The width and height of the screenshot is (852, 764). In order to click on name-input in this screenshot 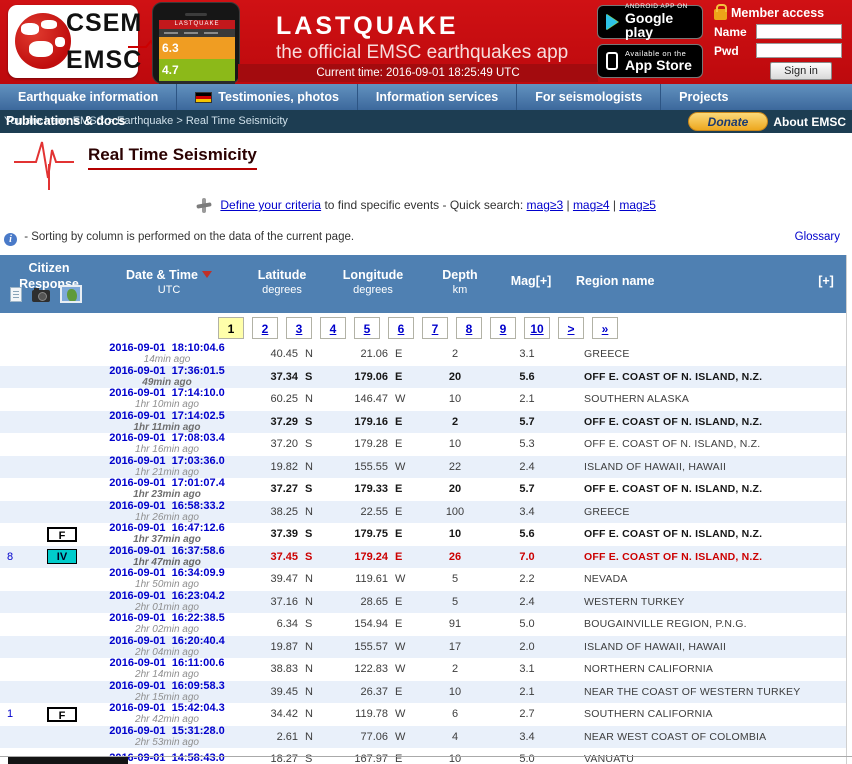, I will do `click(799, 31)`.